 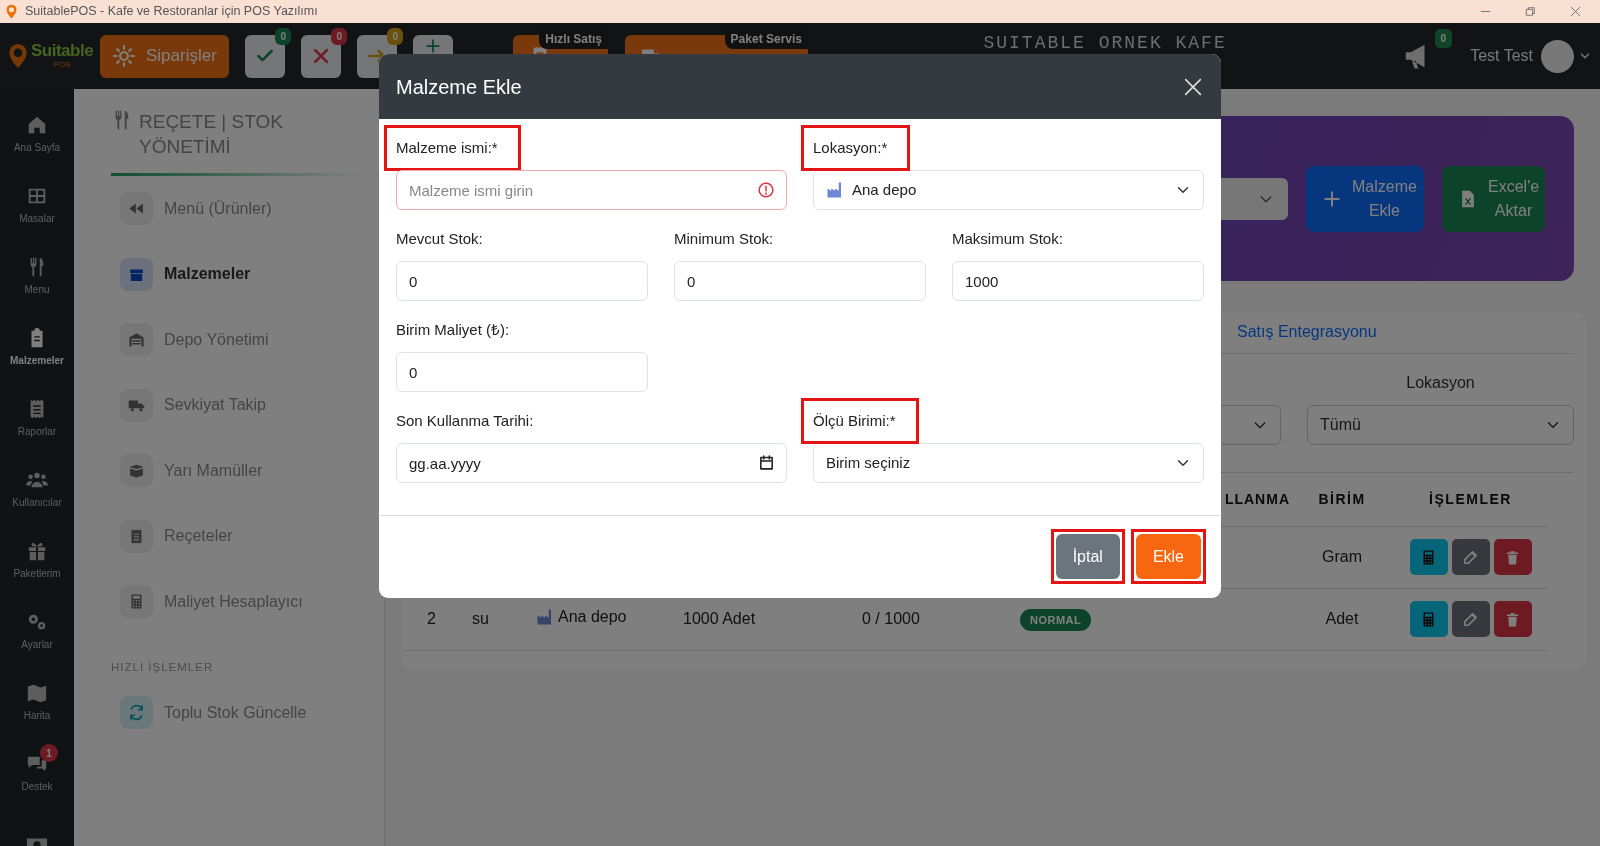 What do you see at coordinates (37, 773) in the screenshot?
I see `sidebar-item: Destek 1` at bounding box center [37, 773].